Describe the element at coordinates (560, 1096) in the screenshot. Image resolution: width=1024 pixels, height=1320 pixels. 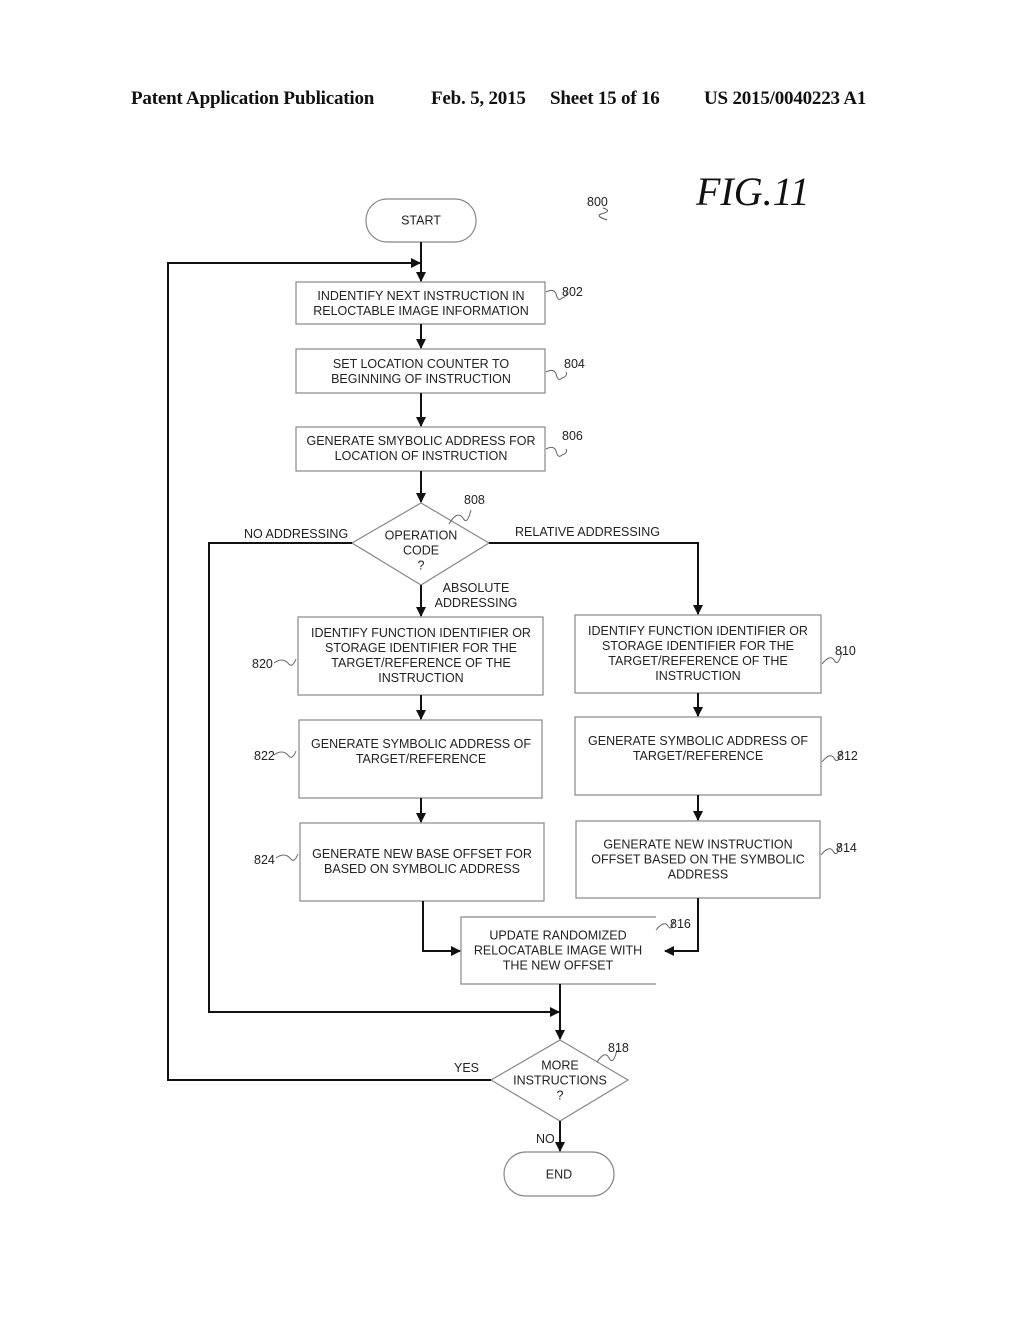
I see `n818-text-line: ?` at that location.